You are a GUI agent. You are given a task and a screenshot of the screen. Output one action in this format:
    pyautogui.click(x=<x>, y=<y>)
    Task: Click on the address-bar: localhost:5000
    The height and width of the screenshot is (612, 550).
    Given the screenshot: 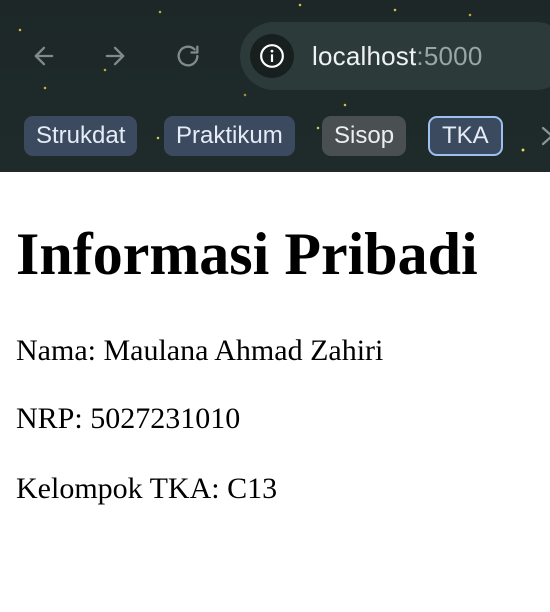 What is the action you would take?
    pyautogui.click(x=395, y=56)
    